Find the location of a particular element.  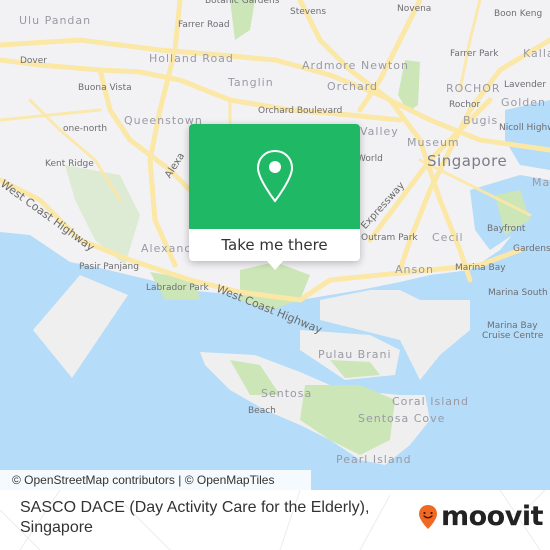

map-label: Farrer Park is located at coordinates (474, 54).